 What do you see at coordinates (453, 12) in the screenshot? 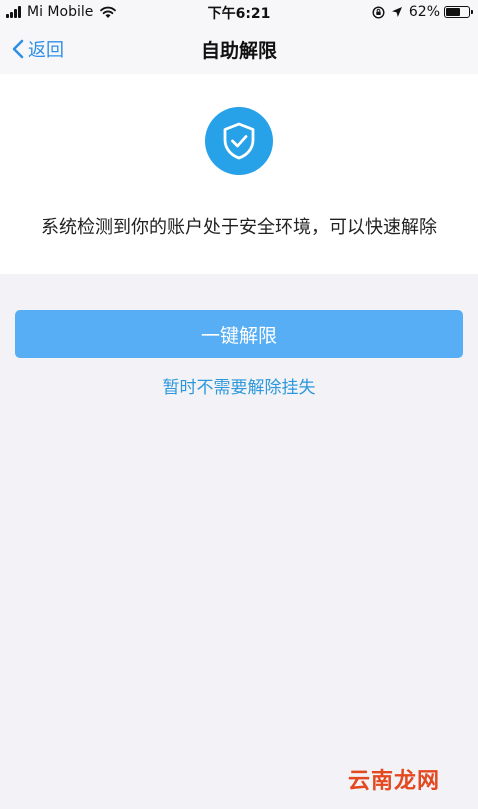
I see `battery-level` at bounding box center [453, 12].